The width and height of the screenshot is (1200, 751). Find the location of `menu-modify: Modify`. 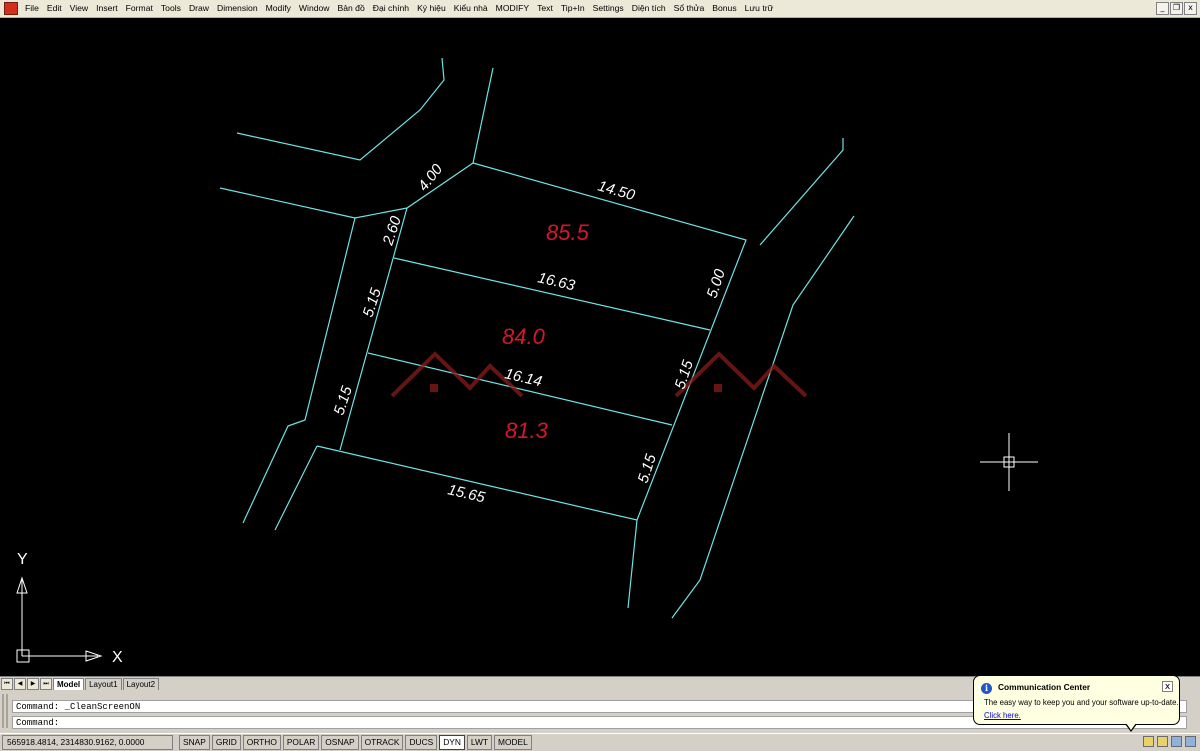

menu-modify: Modify is located at coordinates (278, 8).